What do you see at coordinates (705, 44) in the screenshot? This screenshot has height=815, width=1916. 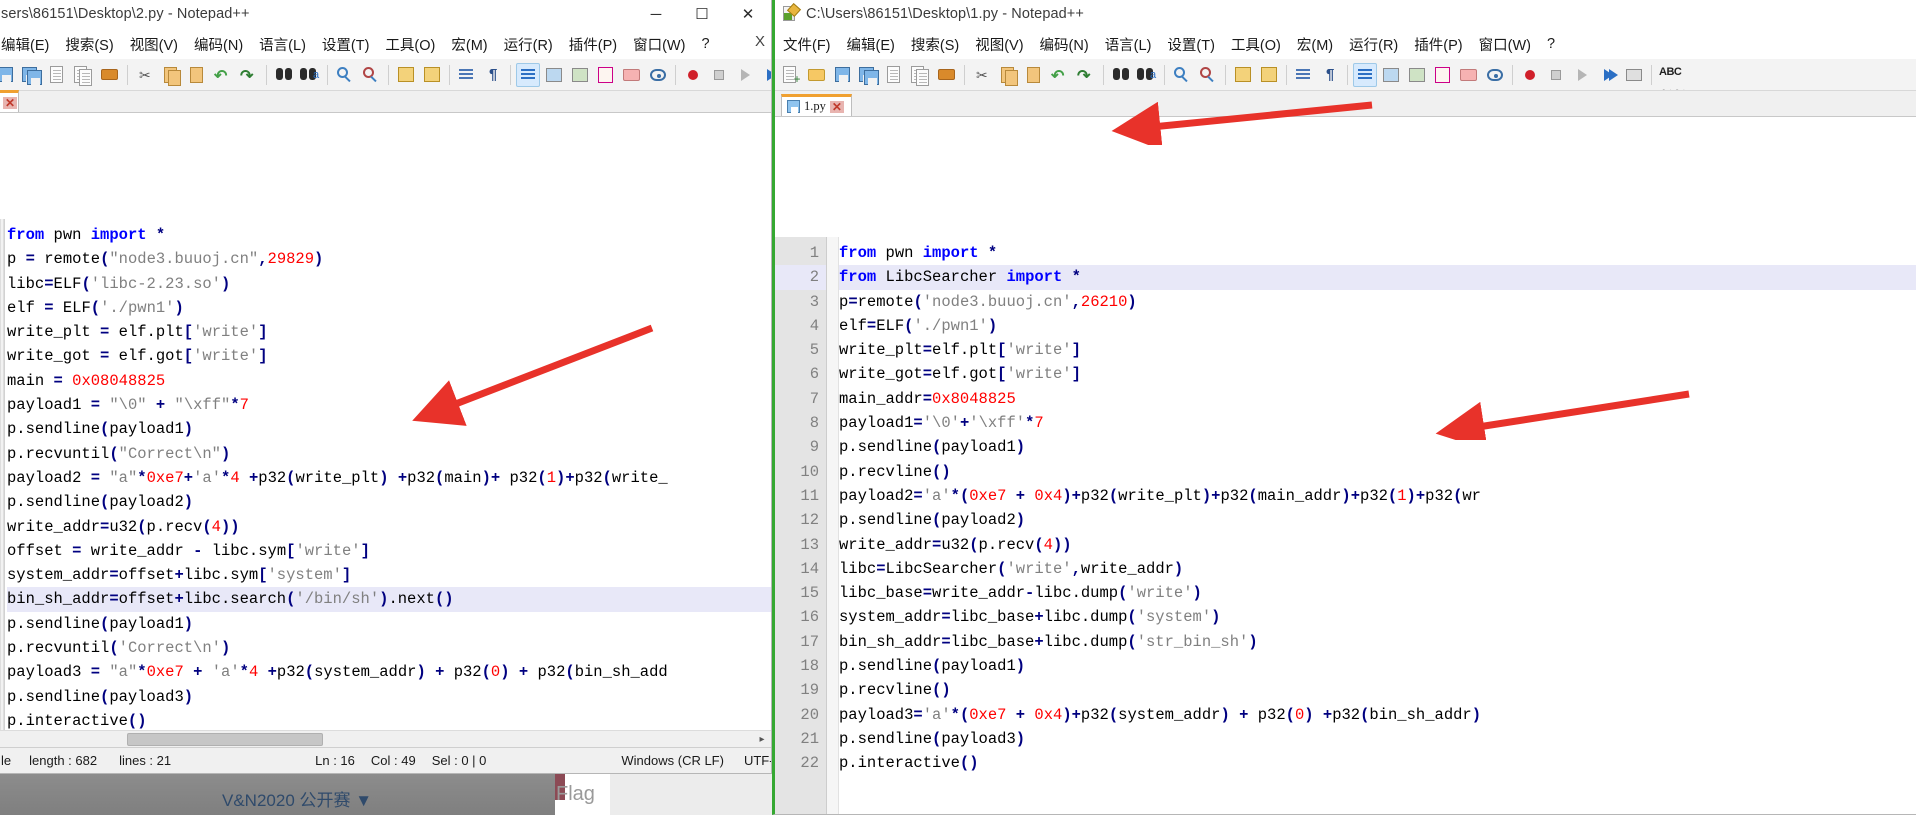 I see `menu-help: ?` at bounding box center [705, 44].